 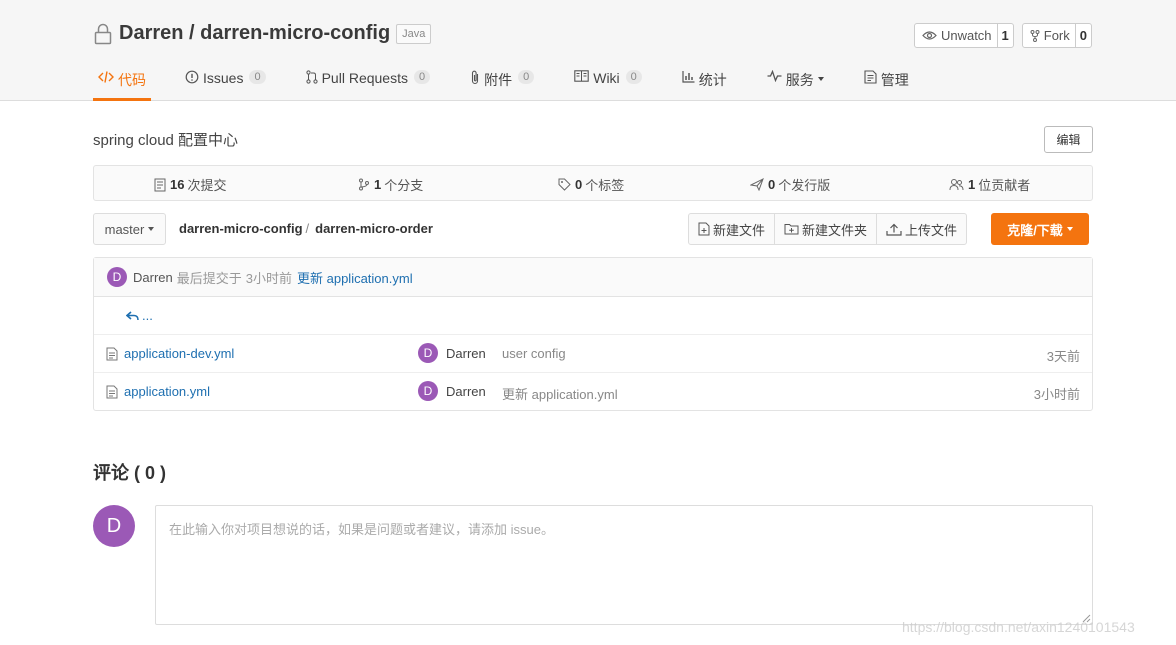 I want to click on tab-services: 服务, so click(x=795, y=81).